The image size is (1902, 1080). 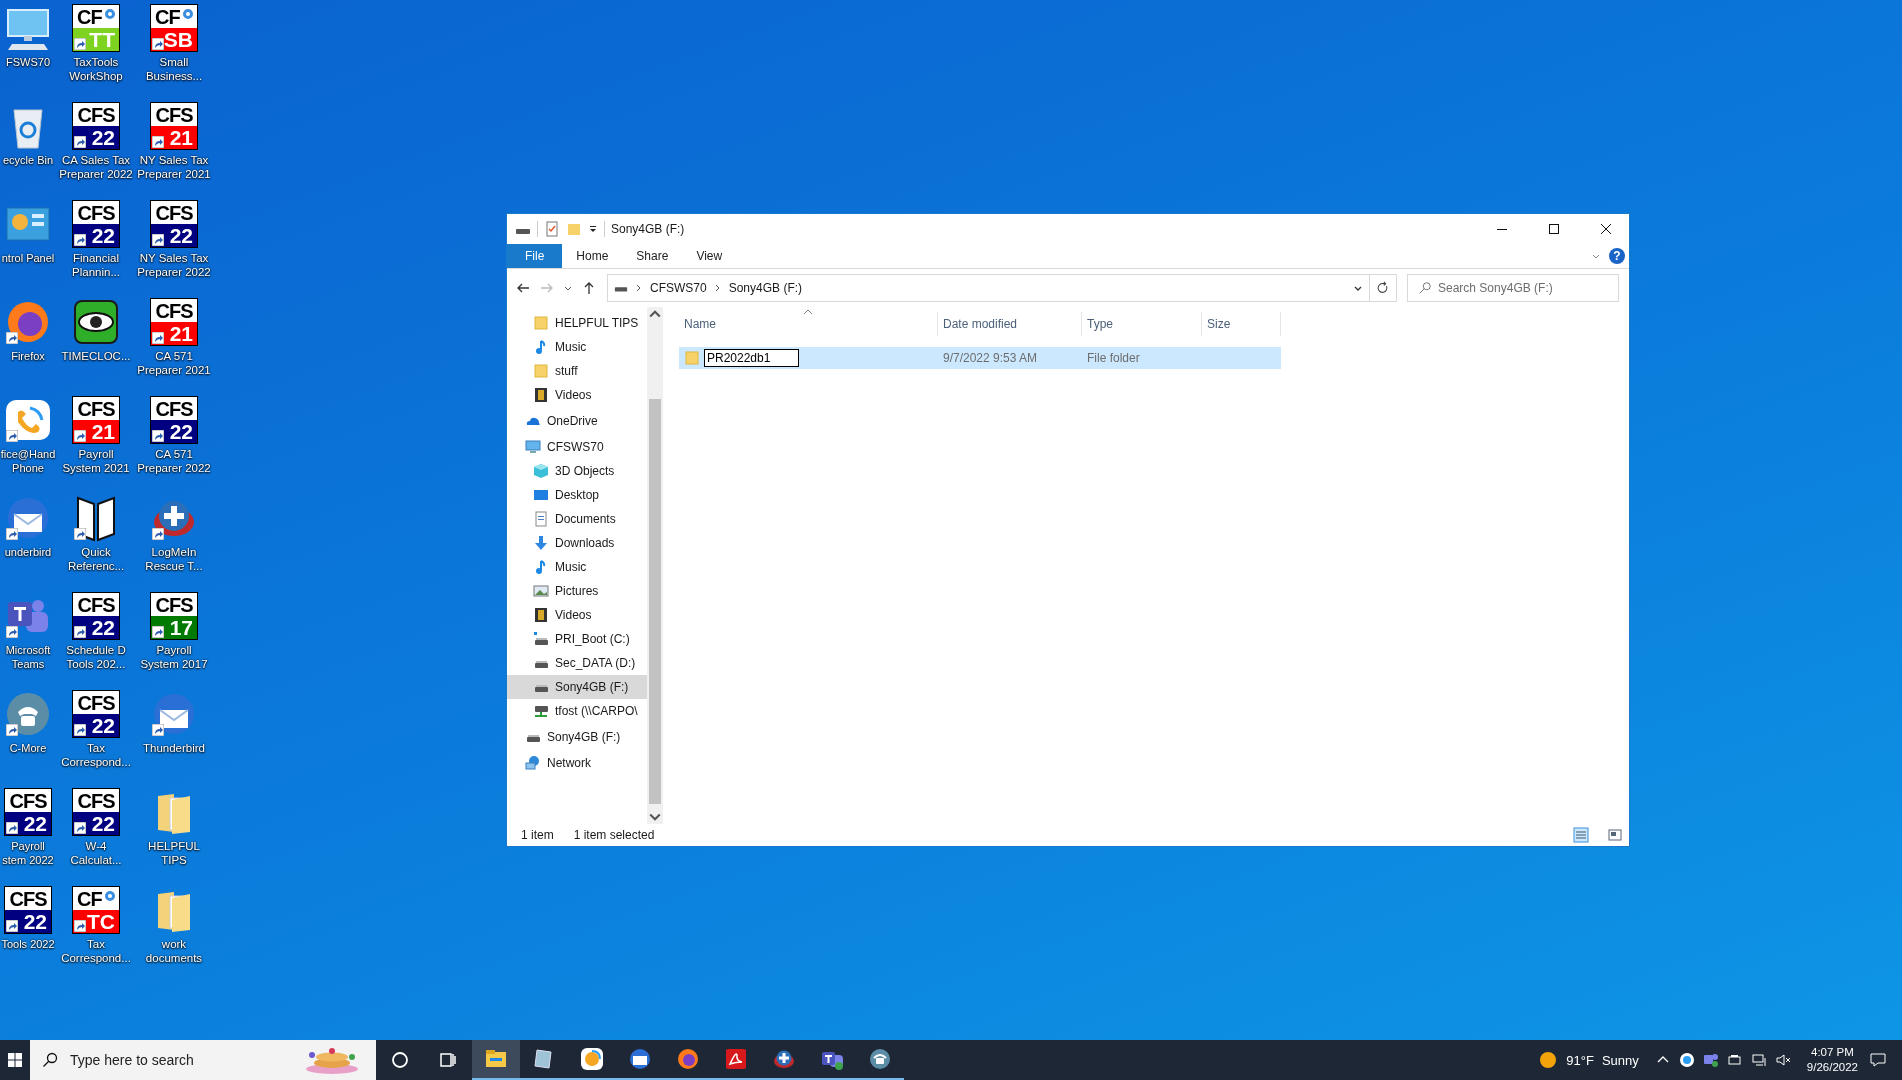 What do you see at coordinates (552, 229) in the screenshot?
I see `checklist-icon` at bounding box center [552, 229].